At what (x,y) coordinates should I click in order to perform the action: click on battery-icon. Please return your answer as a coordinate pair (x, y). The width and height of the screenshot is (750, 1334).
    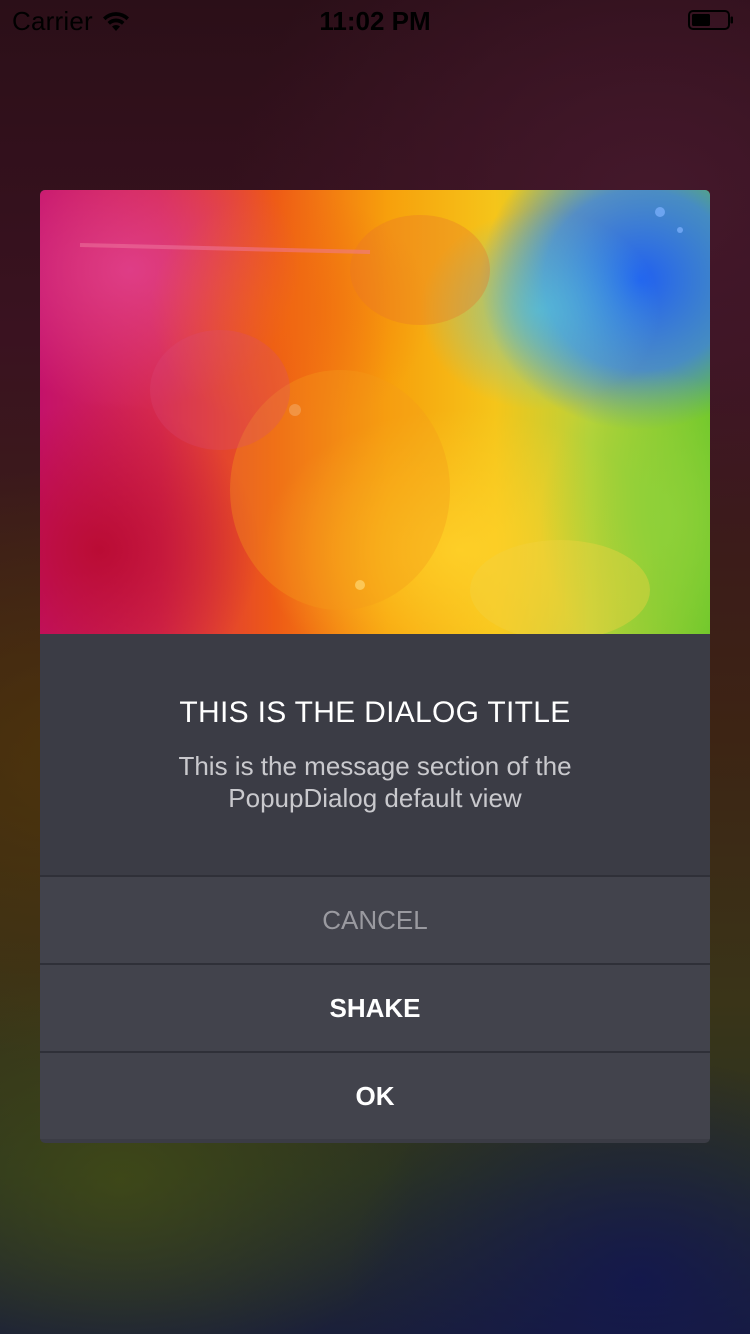
    Looking at the image, I should click on (710, 20).